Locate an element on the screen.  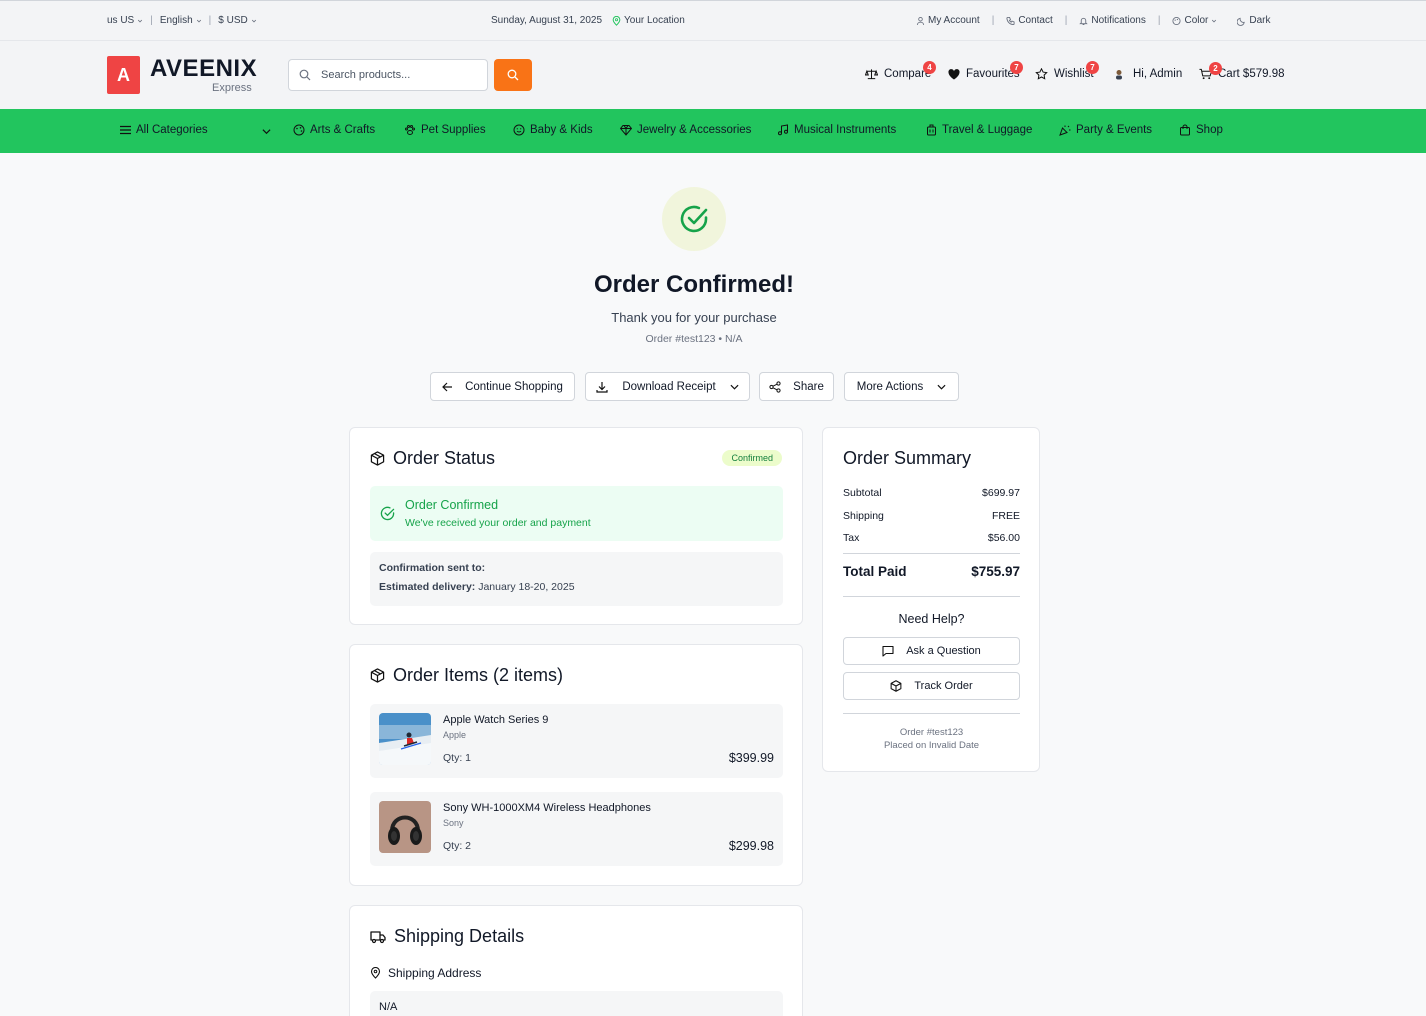
smile-icon is located at coordinates (519, 130).